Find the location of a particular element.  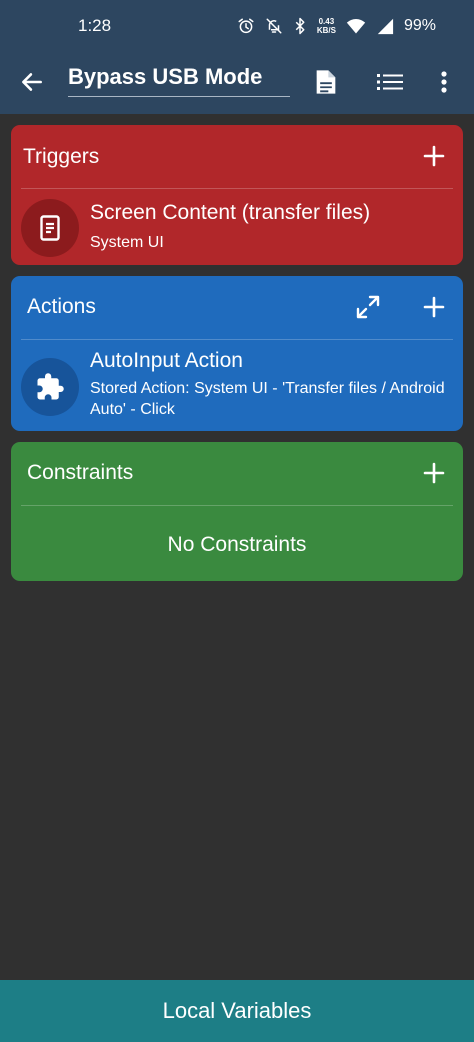

list-view-button is located at coordinates (390, 82).